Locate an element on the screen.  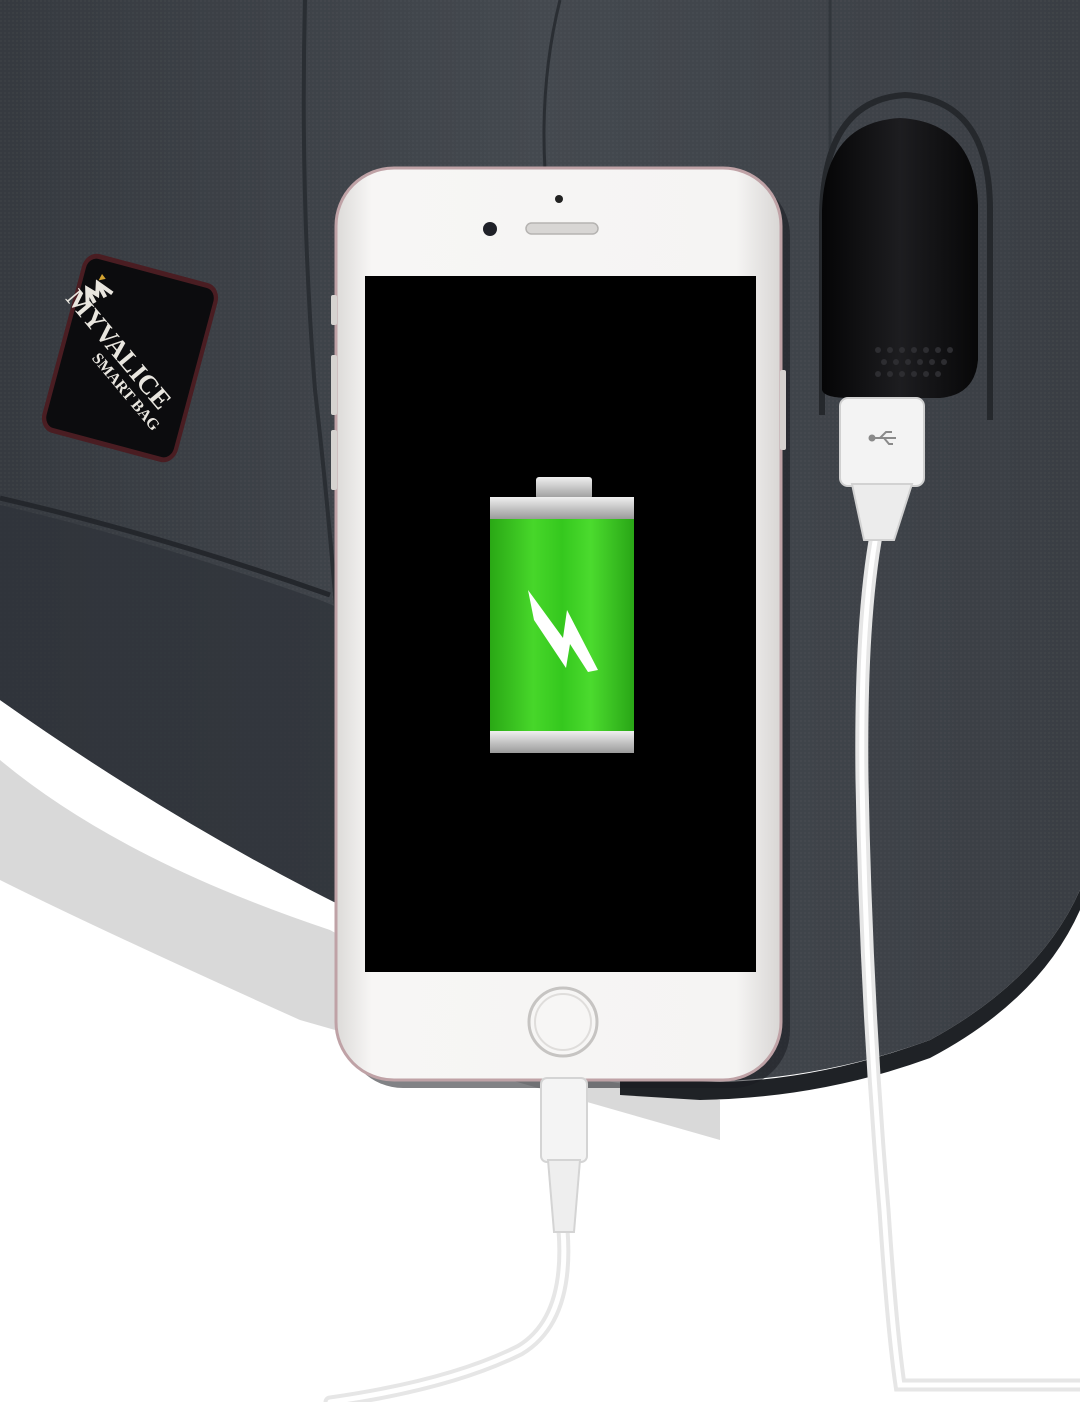
usb-plug-body is located at coordinates (882, 442).